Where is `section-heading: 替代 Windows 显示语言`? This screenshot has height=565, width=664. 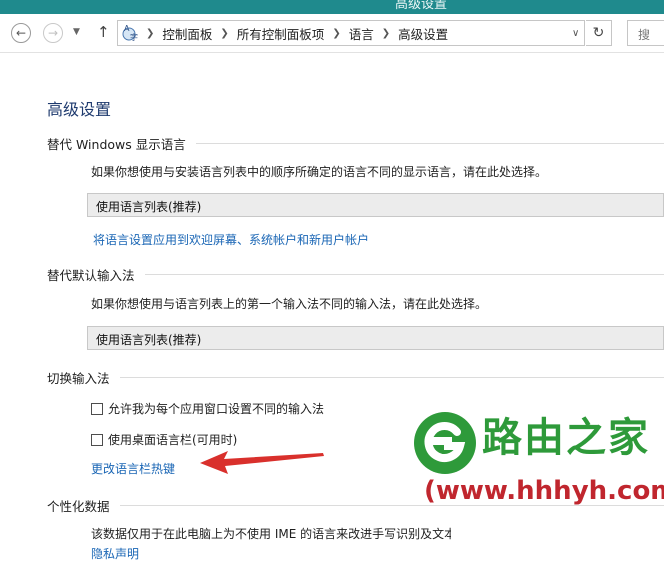
section-heading: 替代 Windows 显示语言 is located at coordinates (116, 144).